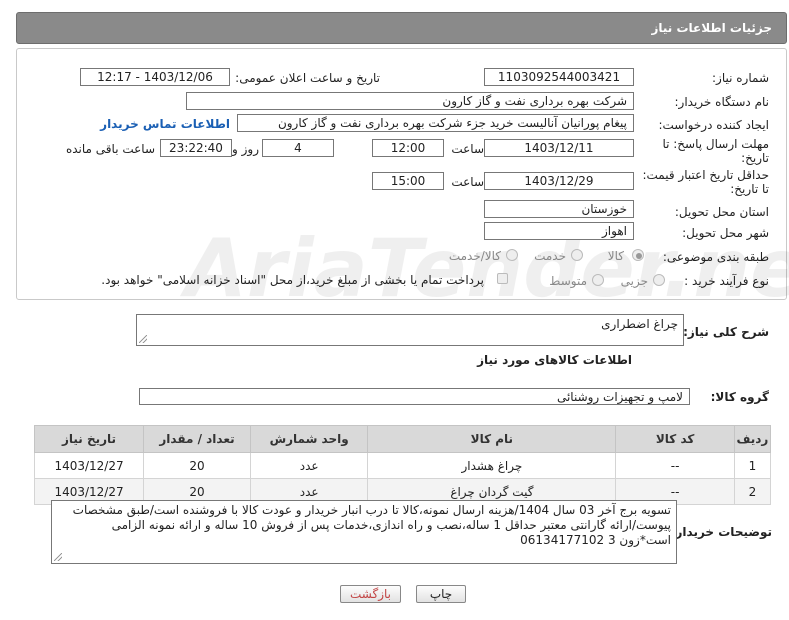 The height and width of the screenshot is (620, 789). What do you see at coordinates (512, 255) in the screenshot?
I see `category-radio-goods-service` at bounding box center [512, 255].